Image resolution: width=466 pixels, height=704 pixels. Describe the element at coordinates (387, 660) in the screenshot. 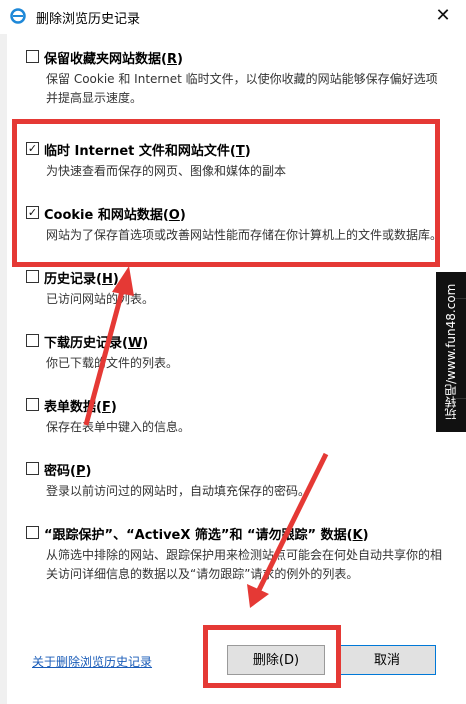

I see `cancel-button: 取消` at that location.